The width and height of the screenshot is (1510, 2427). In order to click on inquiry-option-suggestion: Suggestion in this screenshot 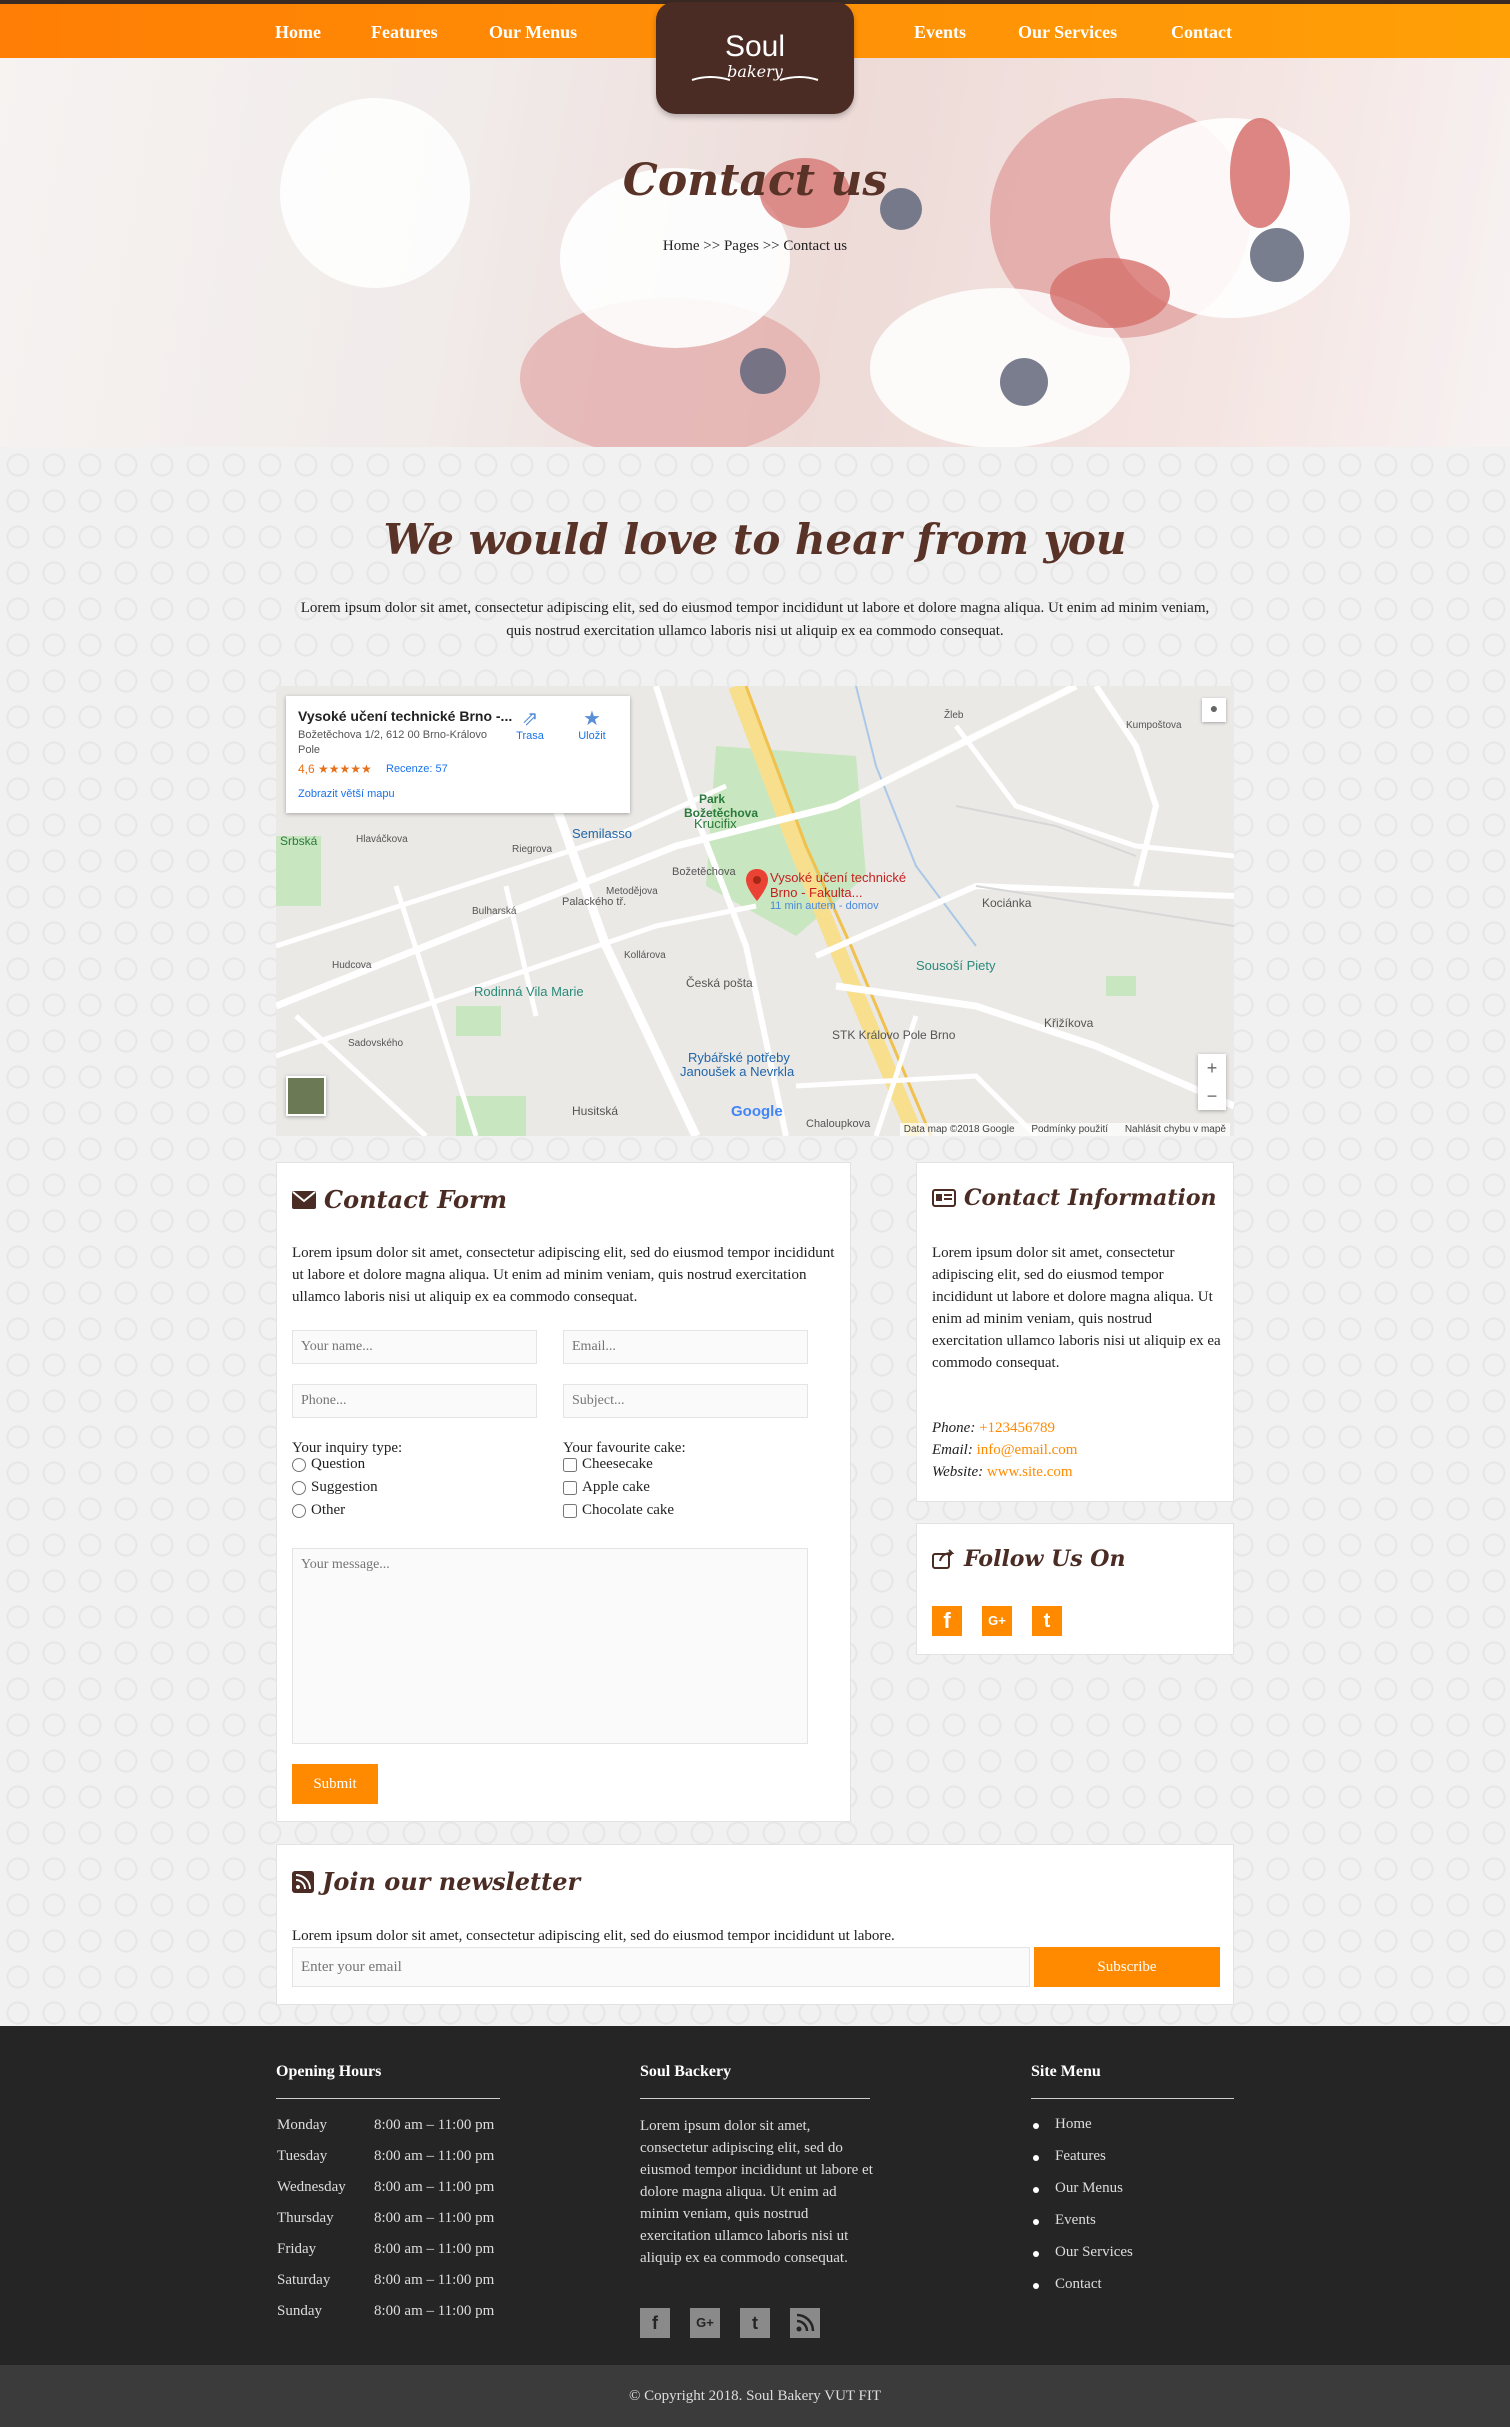, I will do `click(335, 1487)`.